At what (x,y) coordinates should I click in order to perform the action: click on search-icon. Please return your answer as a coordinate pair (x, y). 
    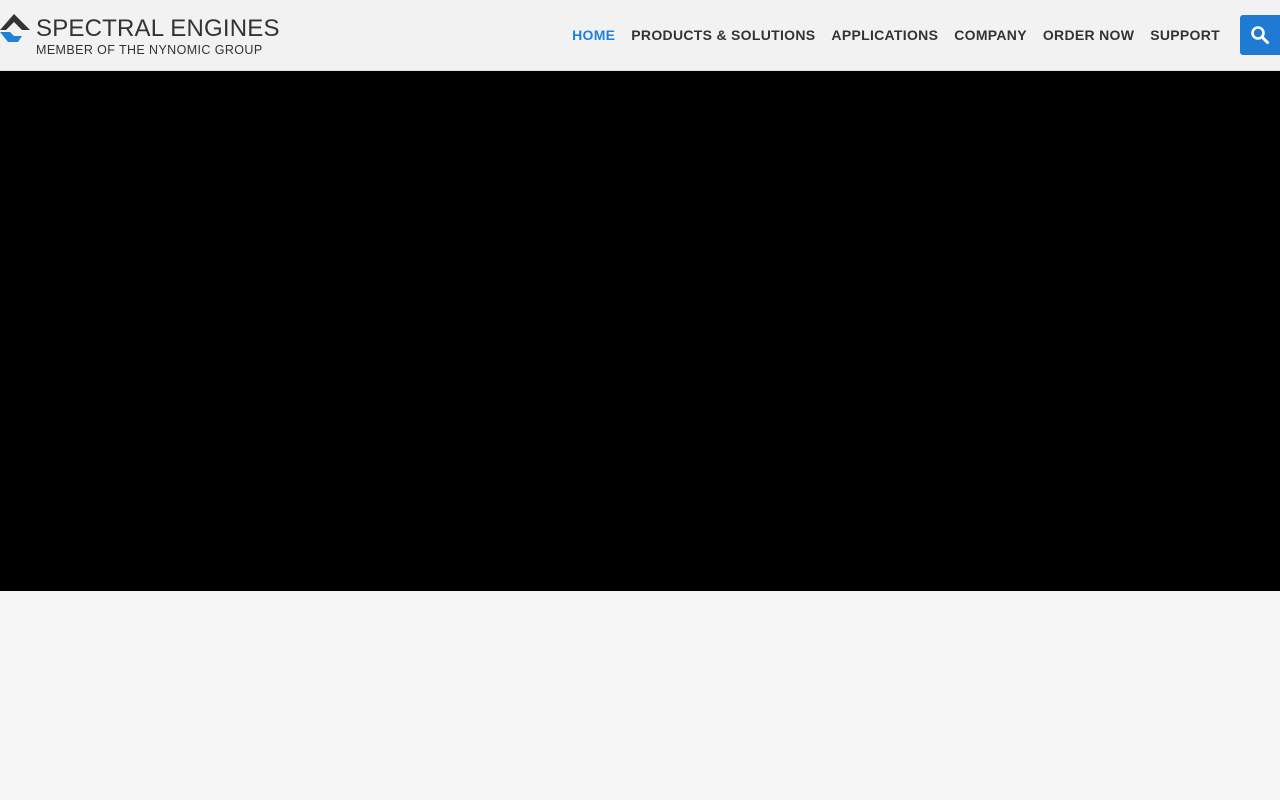
    Looking at the image, I should click on (1260, 35).